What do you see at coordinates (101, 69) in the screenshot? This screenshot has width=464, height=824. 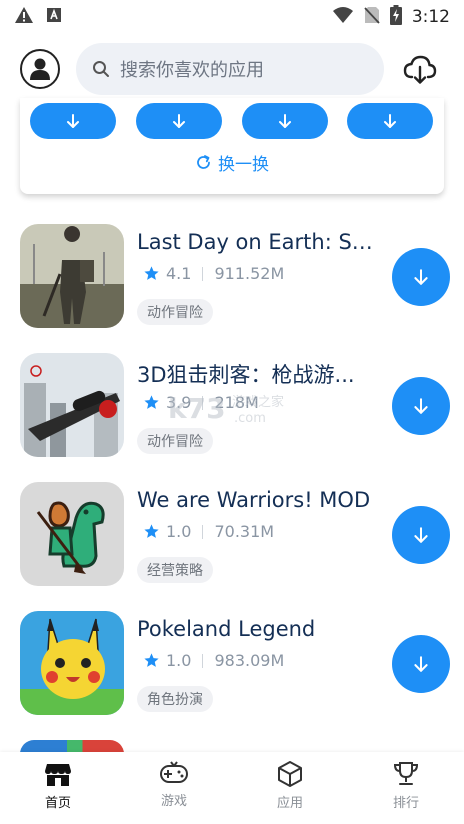 I see `search-icon` at bounding box center [101, 69].